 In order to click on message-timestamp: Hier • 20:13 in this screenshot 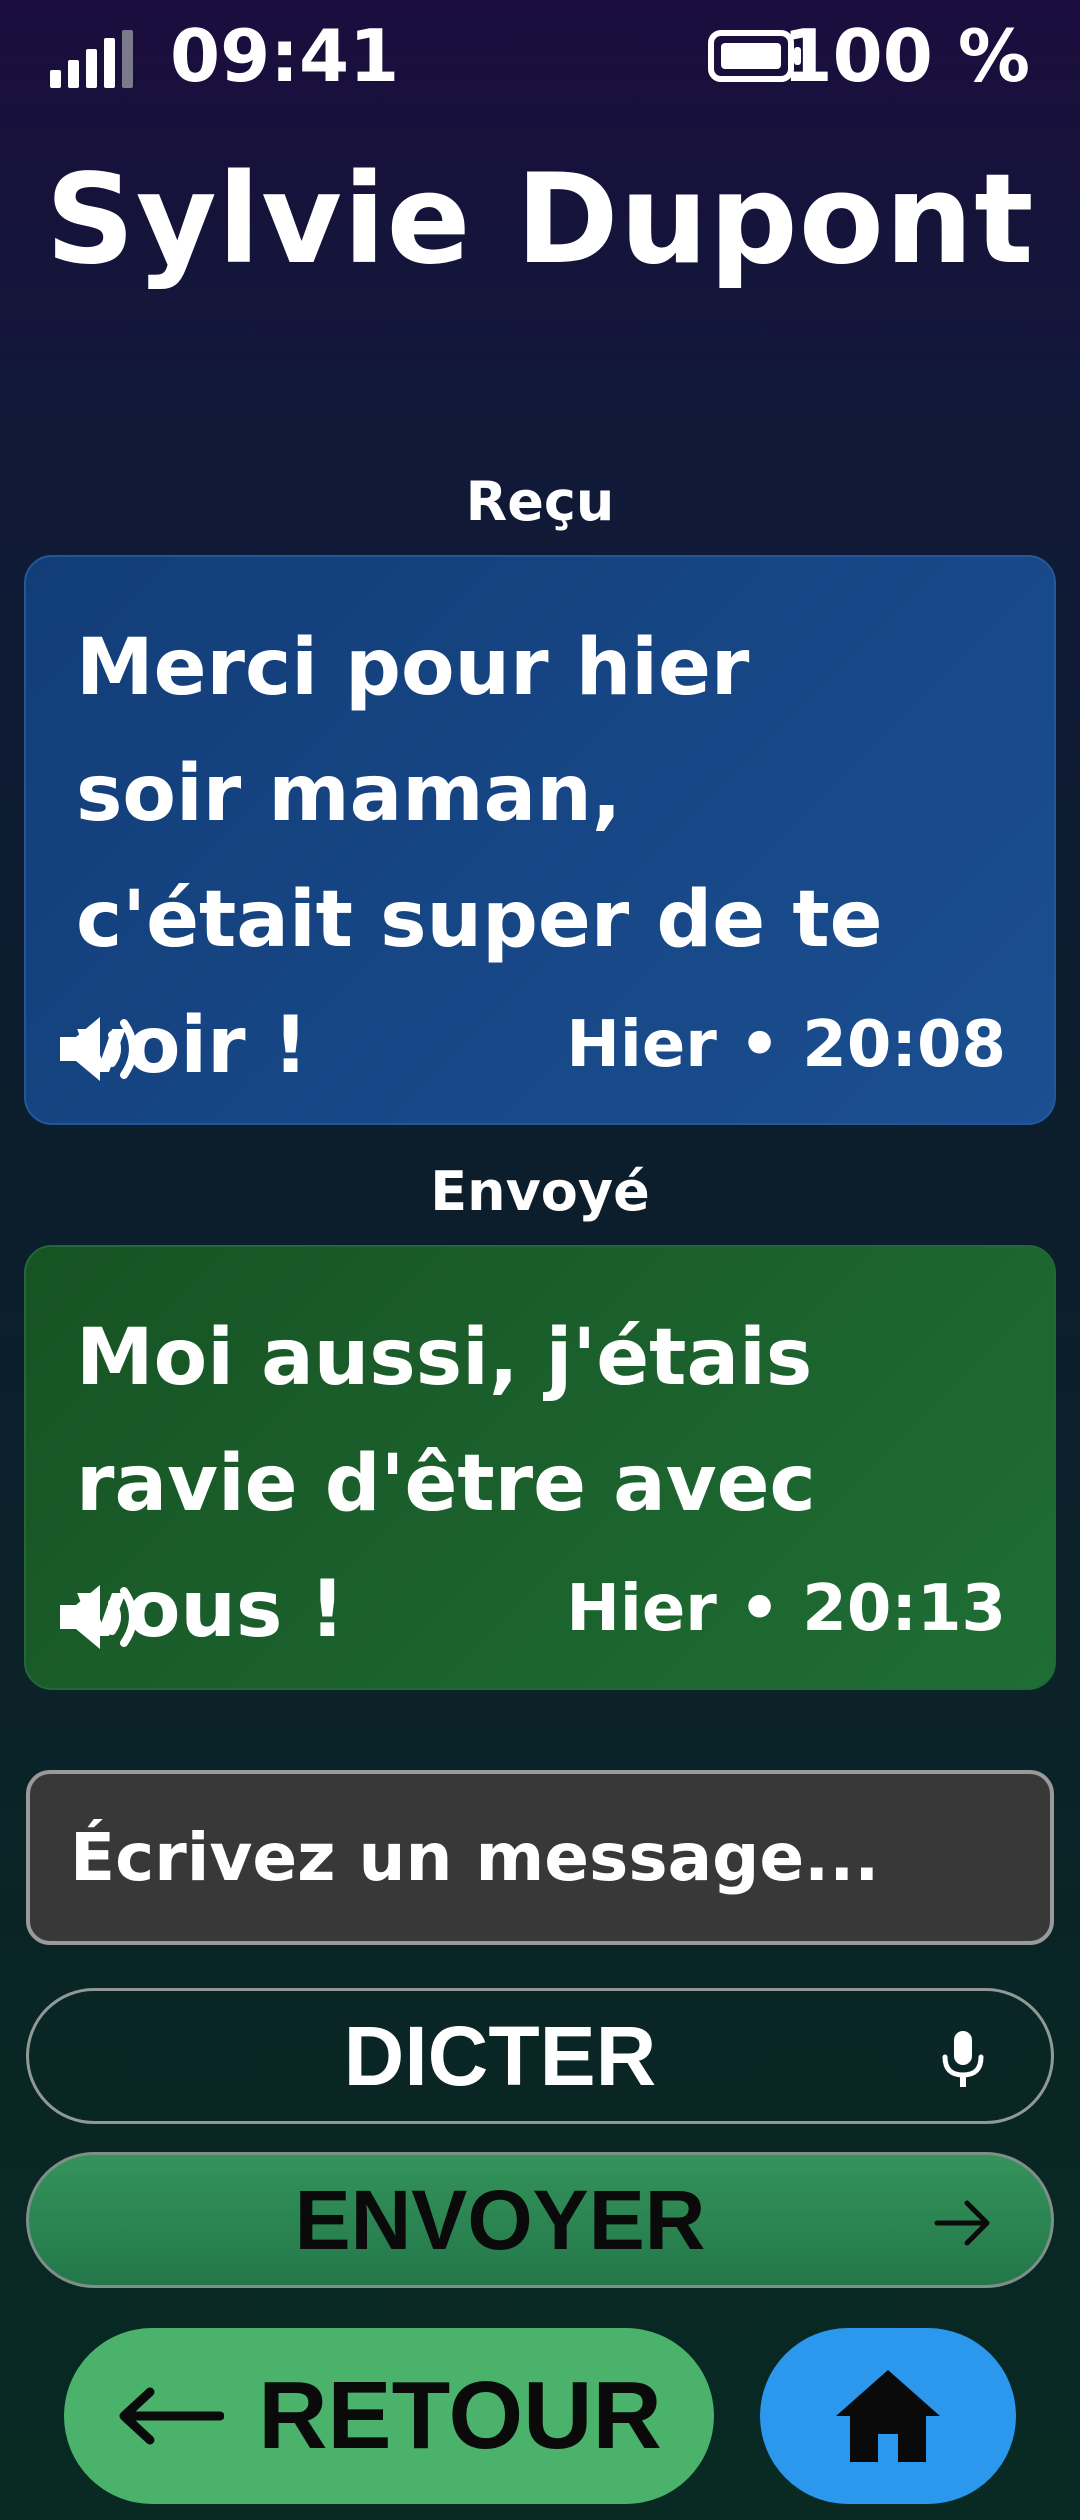, I will do `click(786, 1609)`.